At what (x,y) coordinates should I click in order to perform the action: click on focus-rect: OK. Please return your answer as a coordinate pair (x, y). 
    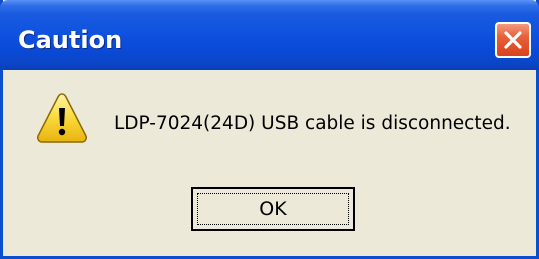
    Looking at the image, I should click on (273, 209).